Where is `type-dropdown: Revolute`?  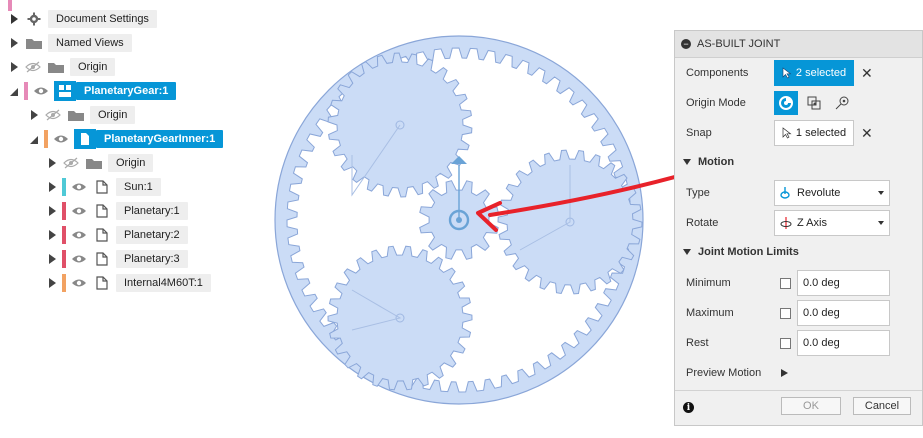
type-dropdown: Revolute is located at coordinates (832, 193).